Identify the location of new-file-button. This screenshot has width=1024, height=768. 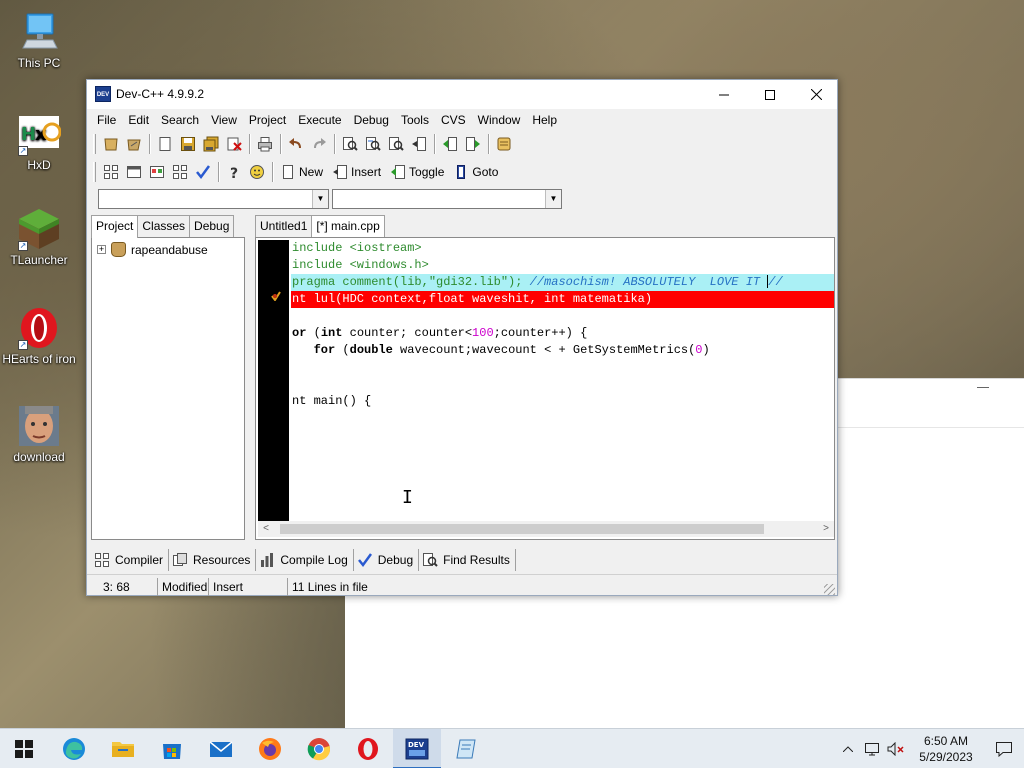
(165, 144).